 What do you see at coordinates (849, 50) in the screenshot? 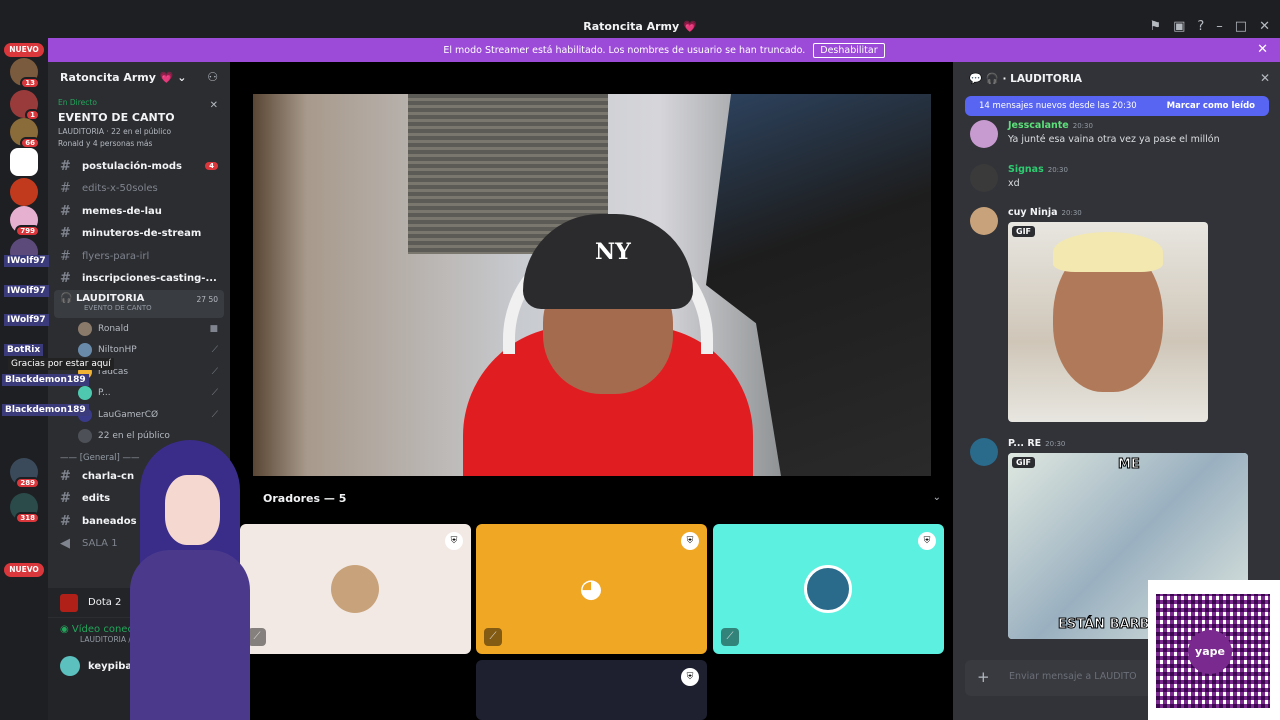
I see `disable-streamer-button: Deshabilitar` at bounding box center [849, 50].